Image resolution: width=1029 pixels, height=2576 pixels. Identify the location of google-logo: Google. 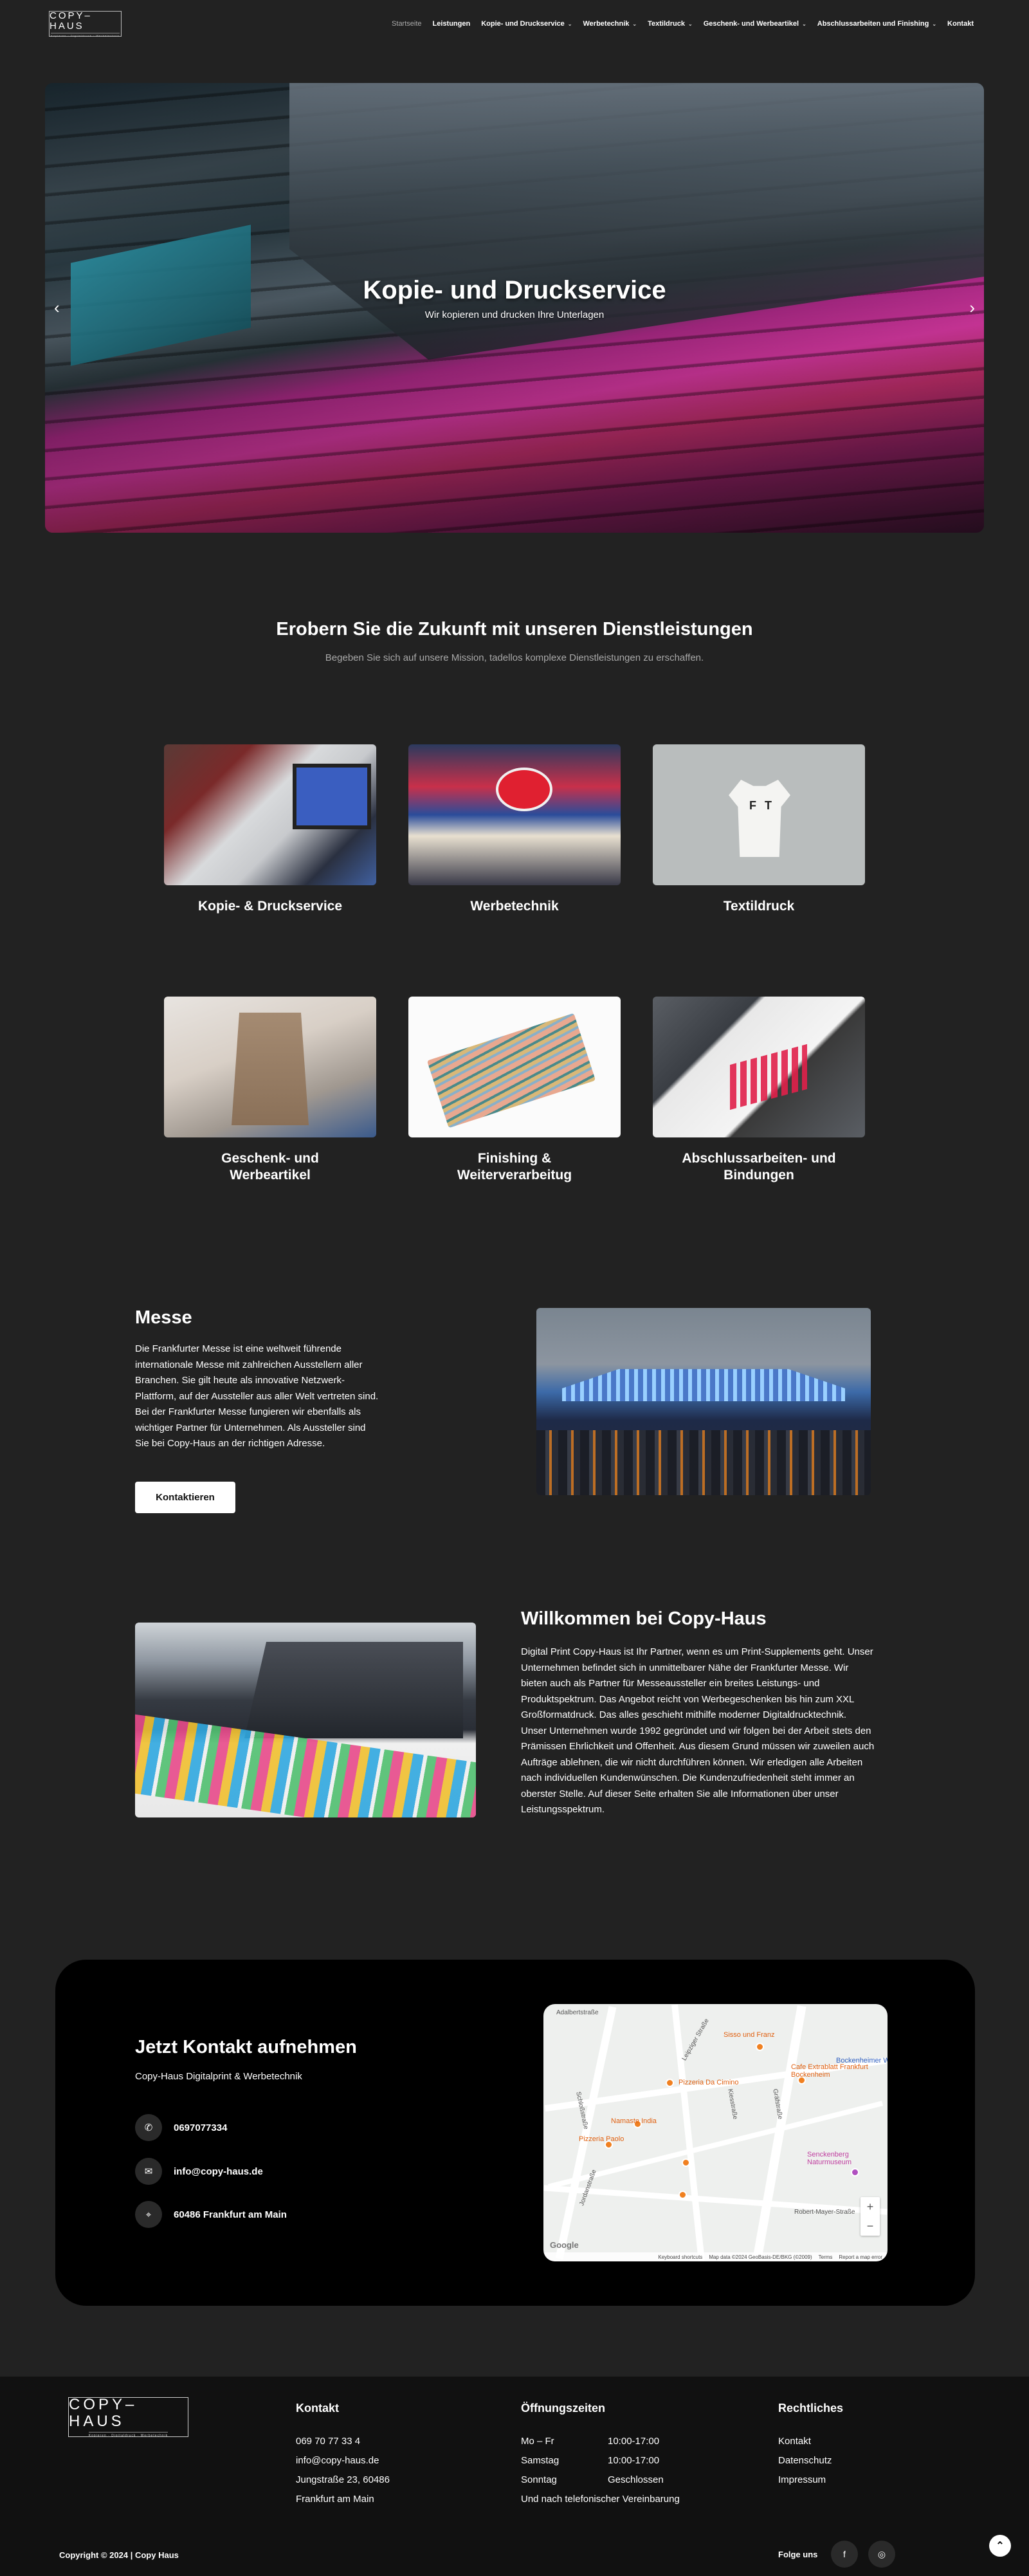
(564, 2245).